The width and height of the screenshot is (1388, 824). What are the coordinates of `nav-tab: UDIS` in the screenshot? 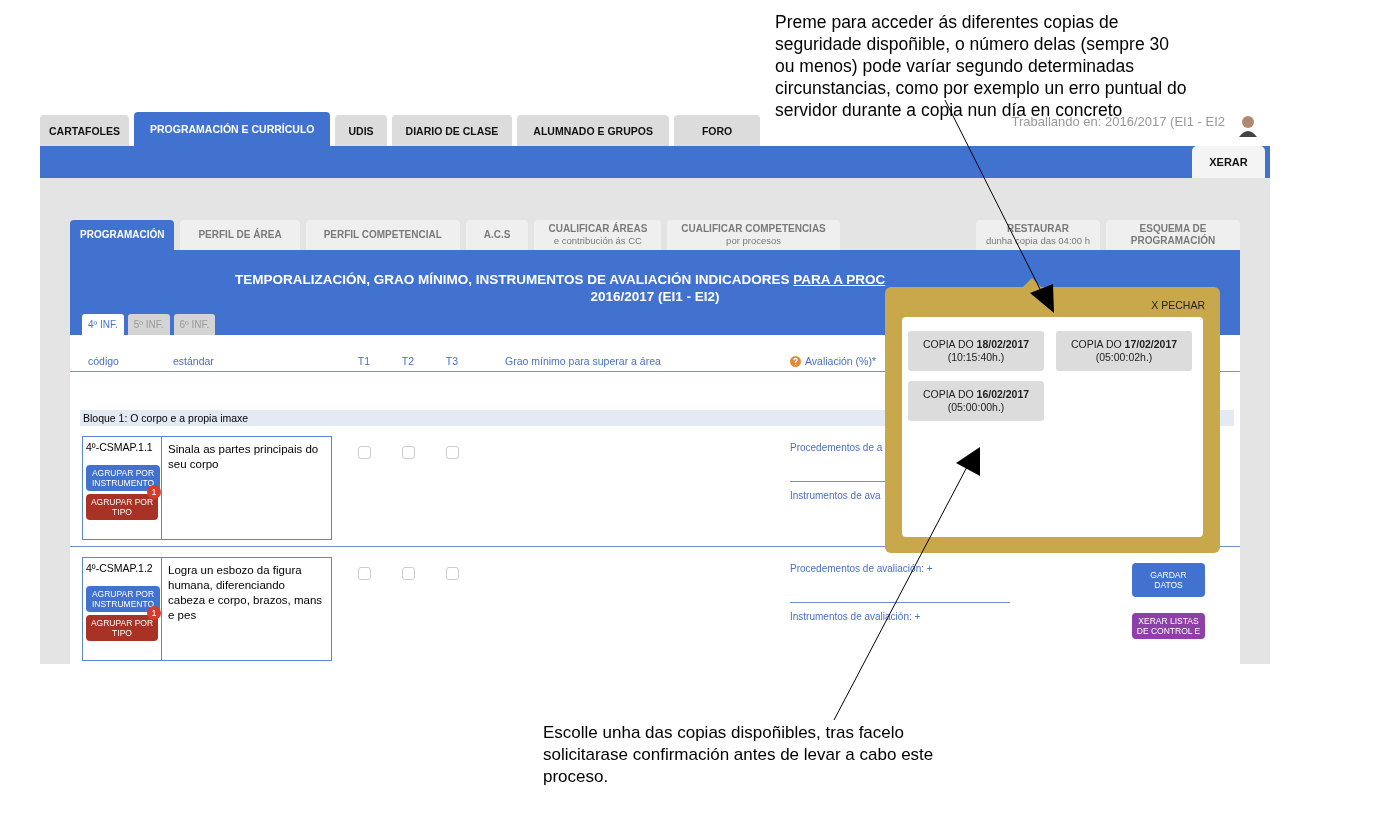 It's located at (361, 130).